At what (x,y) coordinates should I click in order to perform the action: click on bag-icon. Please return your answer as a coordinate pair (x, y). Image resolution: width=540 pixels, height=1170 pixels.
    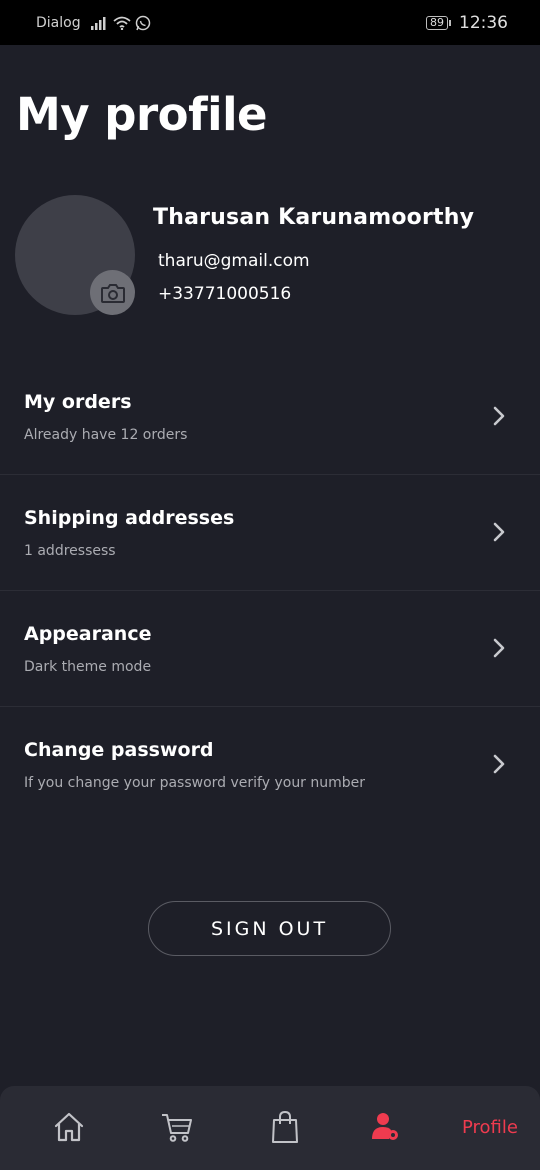
    Looking at the image, I should click on (285, 1126).